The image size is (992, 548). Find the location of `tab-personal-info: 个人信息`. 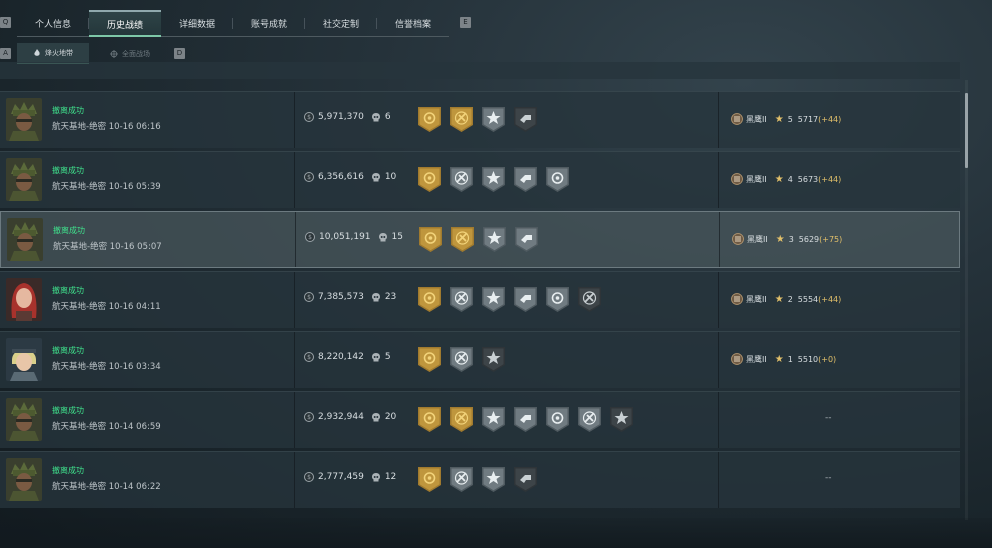

tab-personal-info: 个人信息 is located at coordinates (53, 23).